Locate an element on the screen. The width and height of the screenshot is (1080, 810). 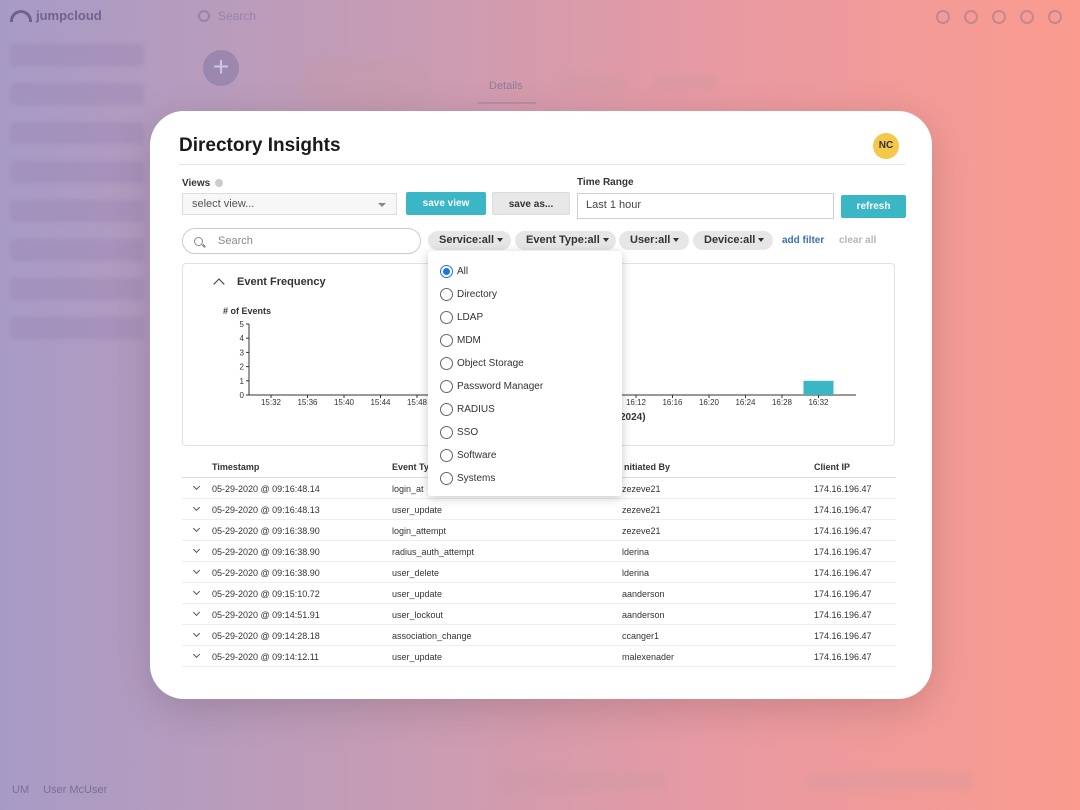
cell-event-type: login_attempt is located at coordinates (419, 531).